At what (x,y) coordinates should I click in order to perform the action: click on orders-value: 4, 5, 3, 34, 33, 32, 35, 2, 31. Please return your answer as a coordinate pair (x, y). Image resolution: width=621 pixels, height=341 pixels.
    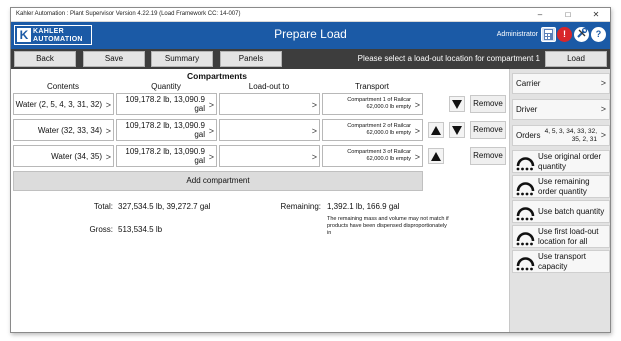
    Looking at the image, I should click on (570, 135).